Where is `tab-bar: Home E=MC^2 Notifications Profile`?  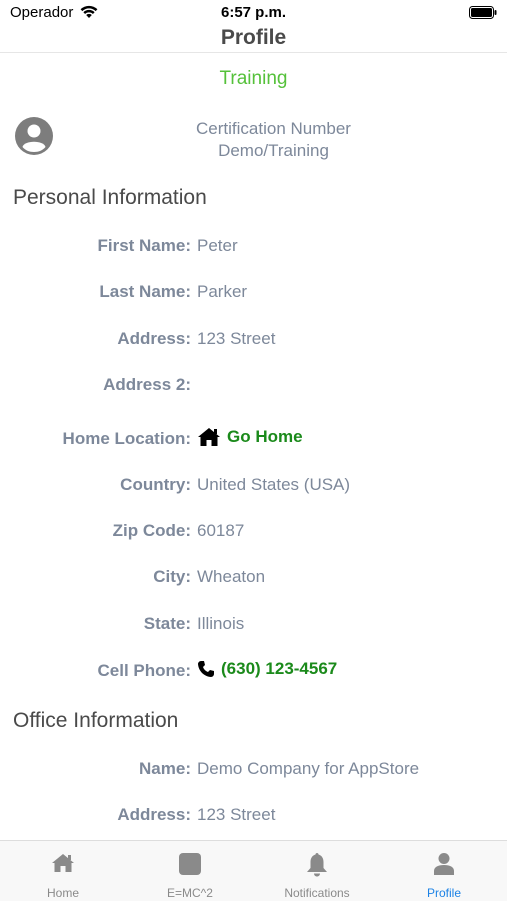 tab-bar: Home E=MC^2 Notifications Profile is located at coordinates (253, 870).